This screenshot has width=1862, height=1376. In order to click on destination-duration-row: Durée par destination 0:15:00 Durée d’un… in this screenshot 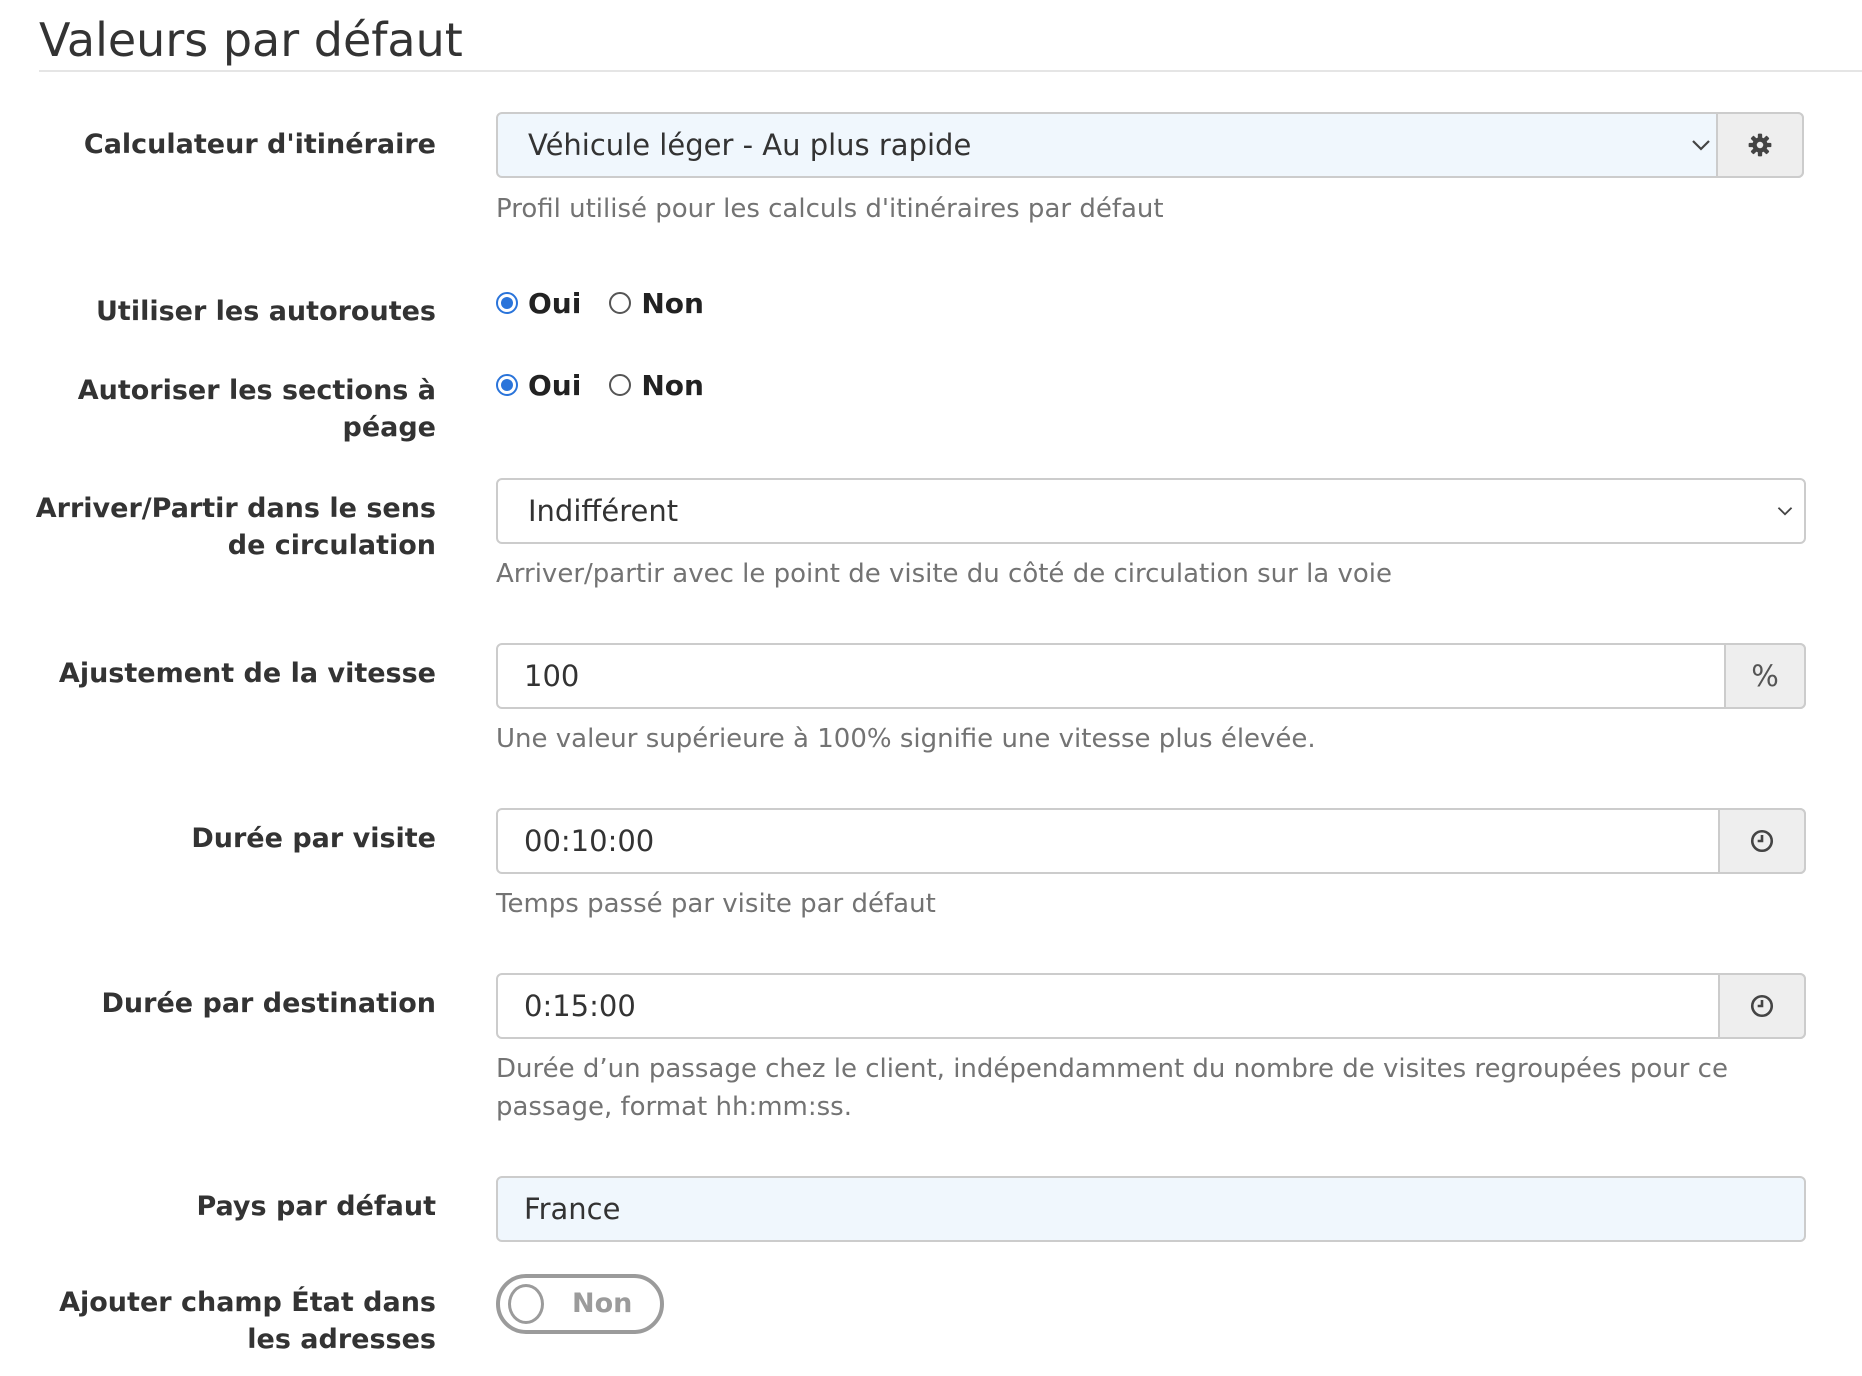, I will do `click(931, 1063)`.